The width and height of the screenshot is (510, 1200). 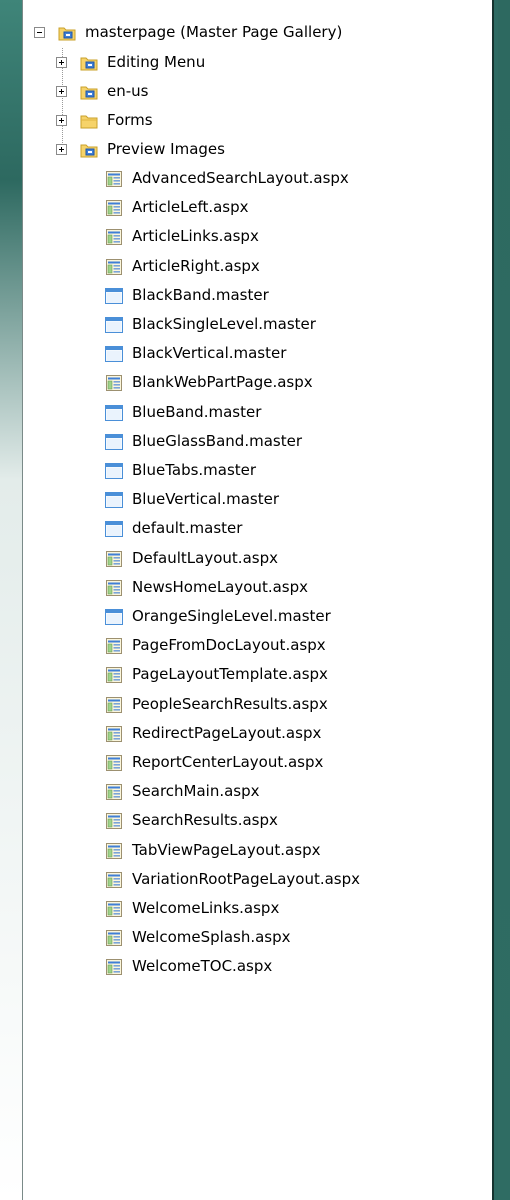 What do you see at coordinates (202, 966) in the screenshot?
I see `tree-node-label: WelcomeTOC.aspx` at bounding box center [202, 966].